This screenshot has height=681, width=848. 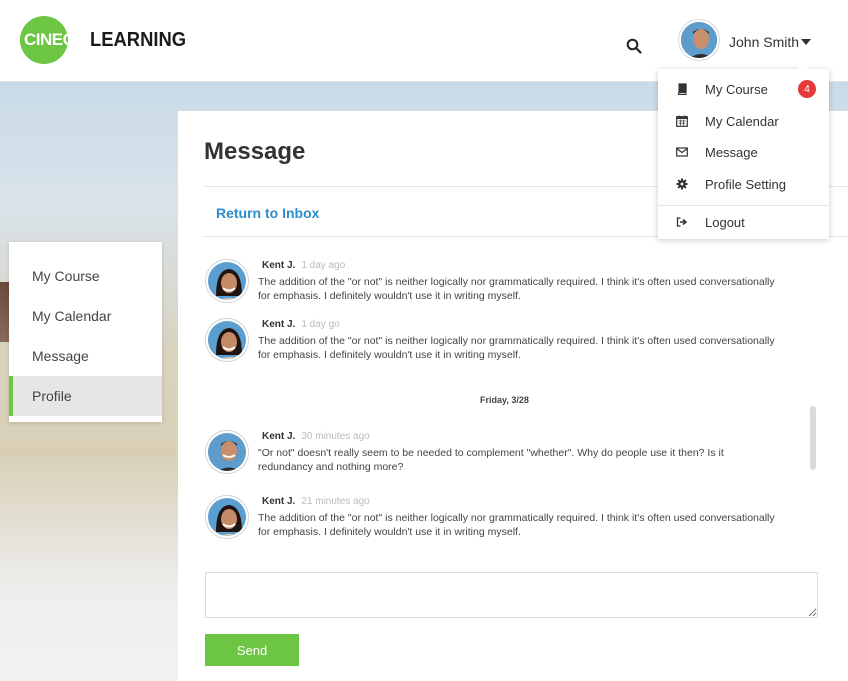 I want to click on dropdown-item-label: Profile Setting, so click(x=745, y=184).